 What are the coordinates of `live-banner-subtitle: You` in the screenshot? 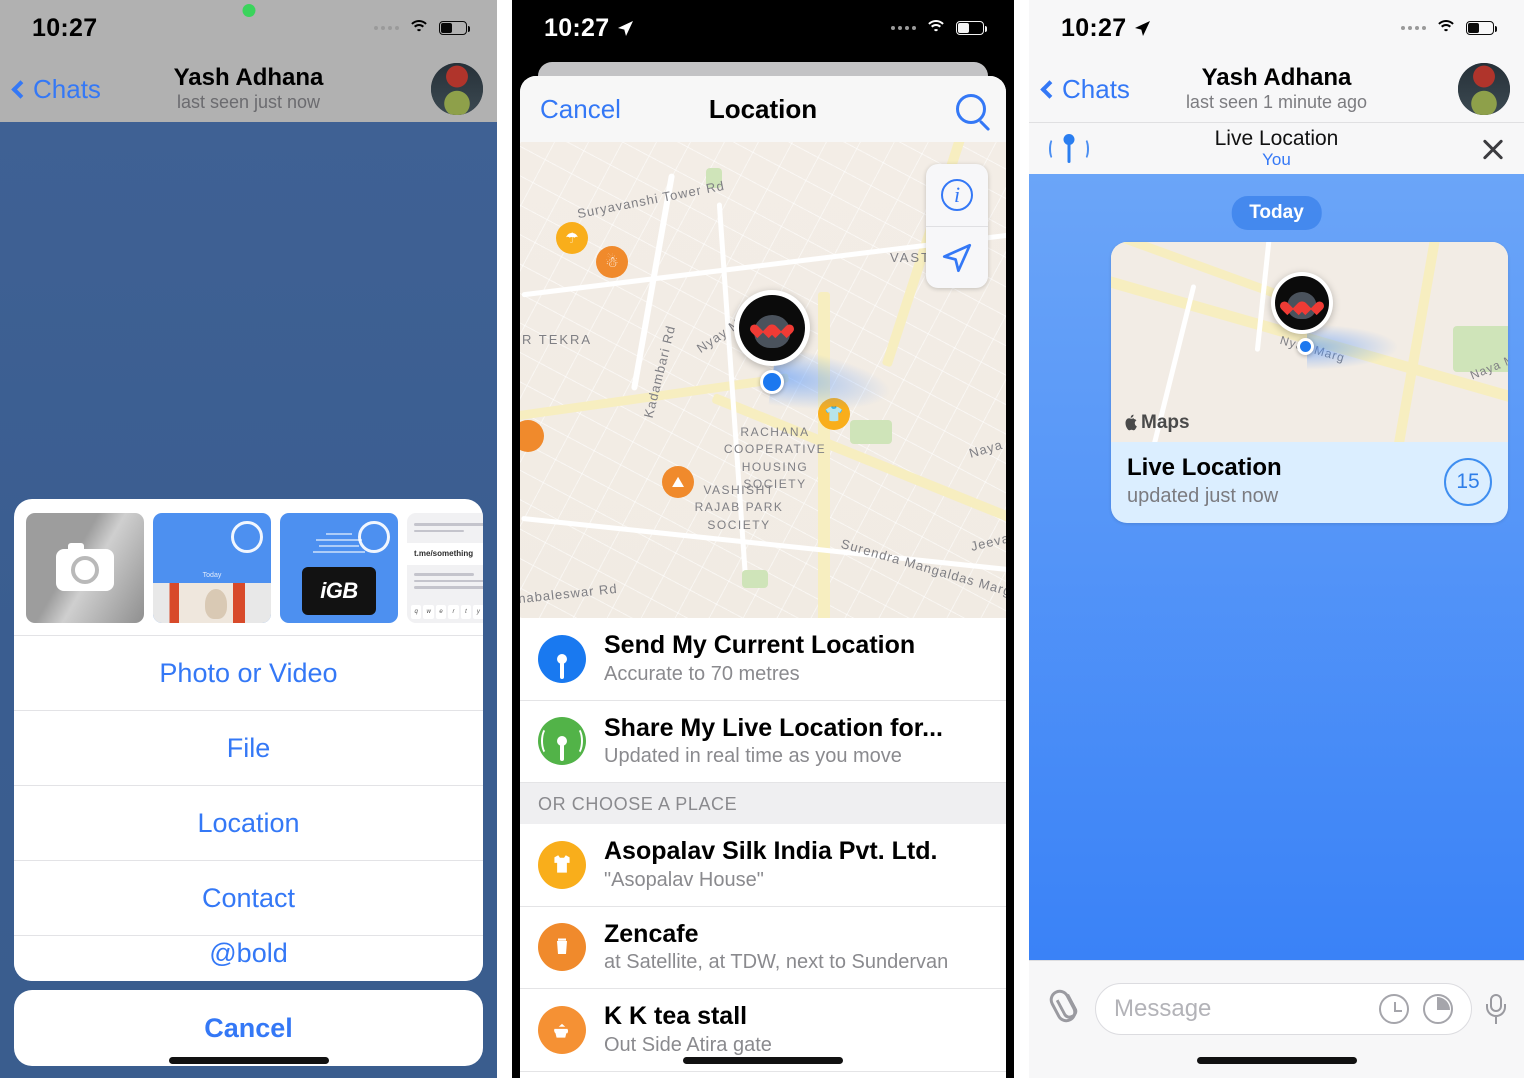 It's located at (1276, 160).